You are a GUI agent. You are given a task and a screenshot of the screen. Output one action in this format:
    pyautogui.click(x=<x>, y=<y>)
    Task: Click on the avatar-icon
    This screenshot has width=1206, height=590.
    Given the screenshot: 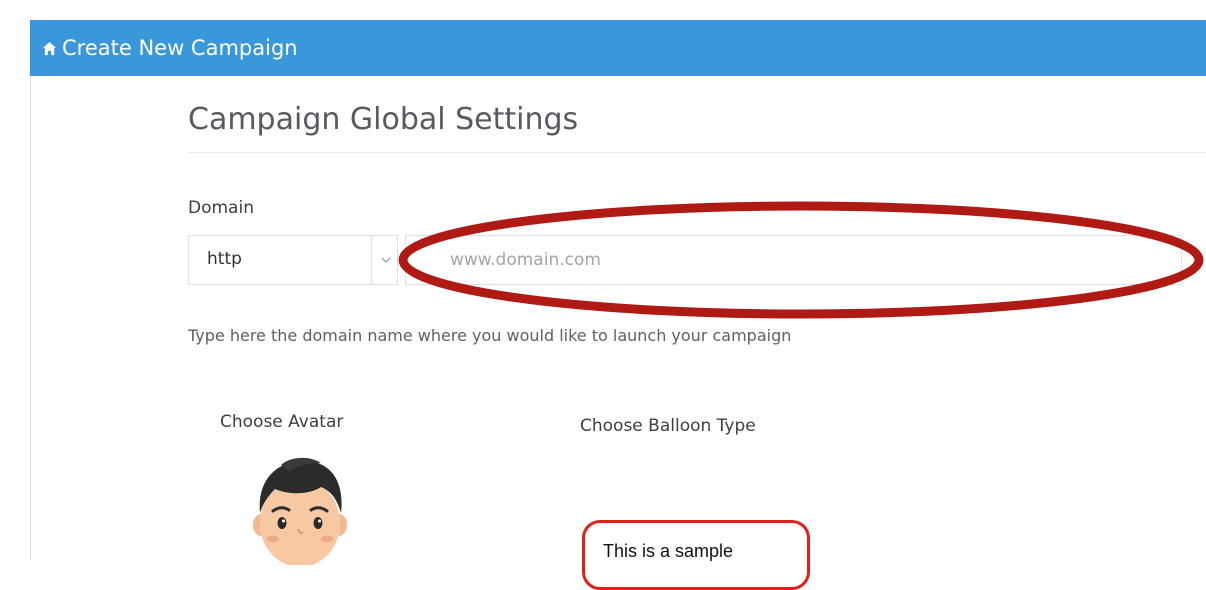 What is the action you would take?
    pyautogui.click(x=300, y=512)
    